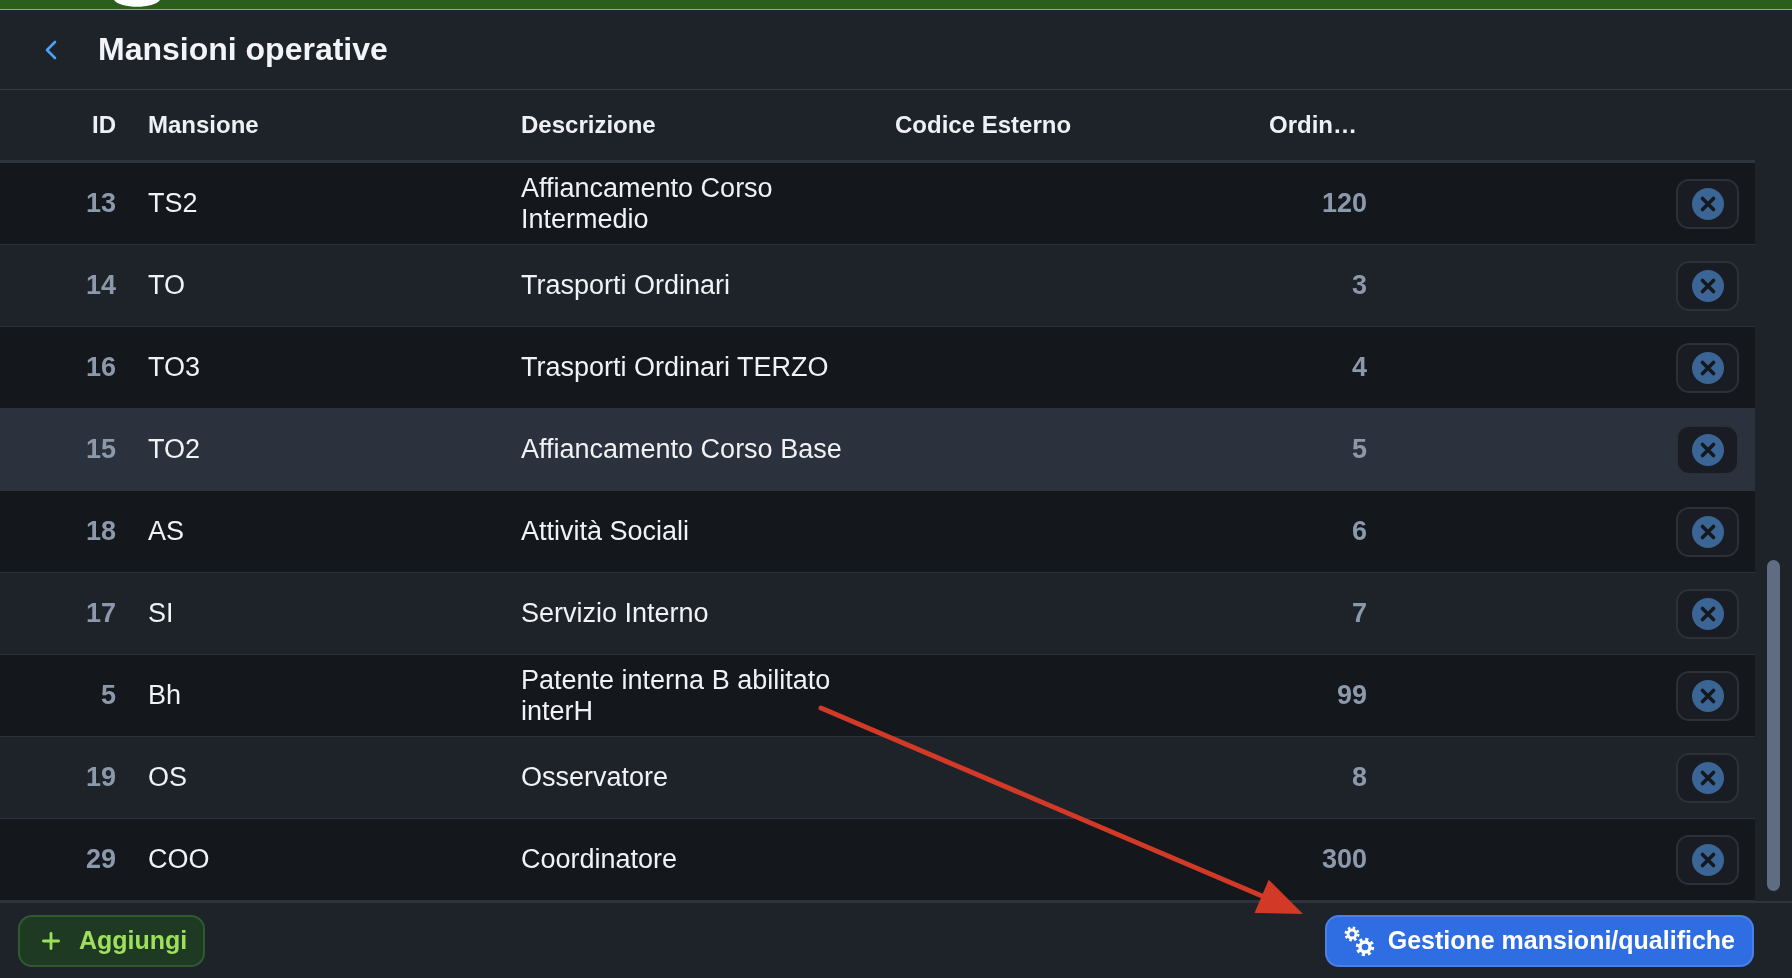 This screenshot has height=978, width=1792. What do you see at coordinates (676, 695) in the screenshot?
I see `table-cell-text: Patente interna B abilitato interH` at bounding box center [676, 695].